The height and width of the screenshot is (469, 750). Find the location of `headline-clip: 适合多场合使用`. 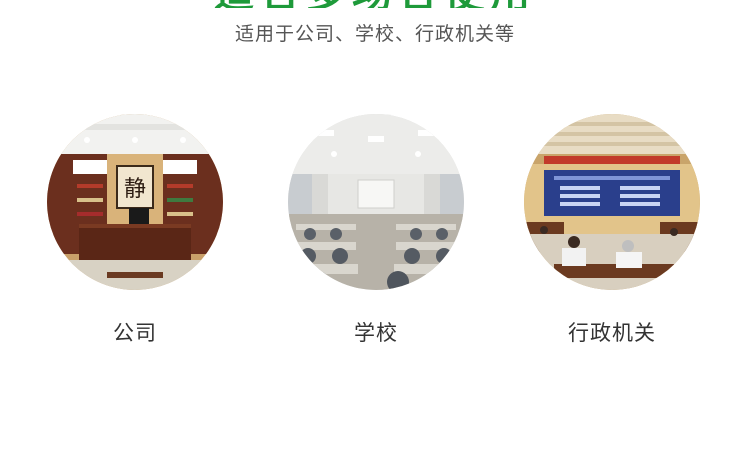

headline-clip: 适合多场合使用 is located at coordinates (375, 4).